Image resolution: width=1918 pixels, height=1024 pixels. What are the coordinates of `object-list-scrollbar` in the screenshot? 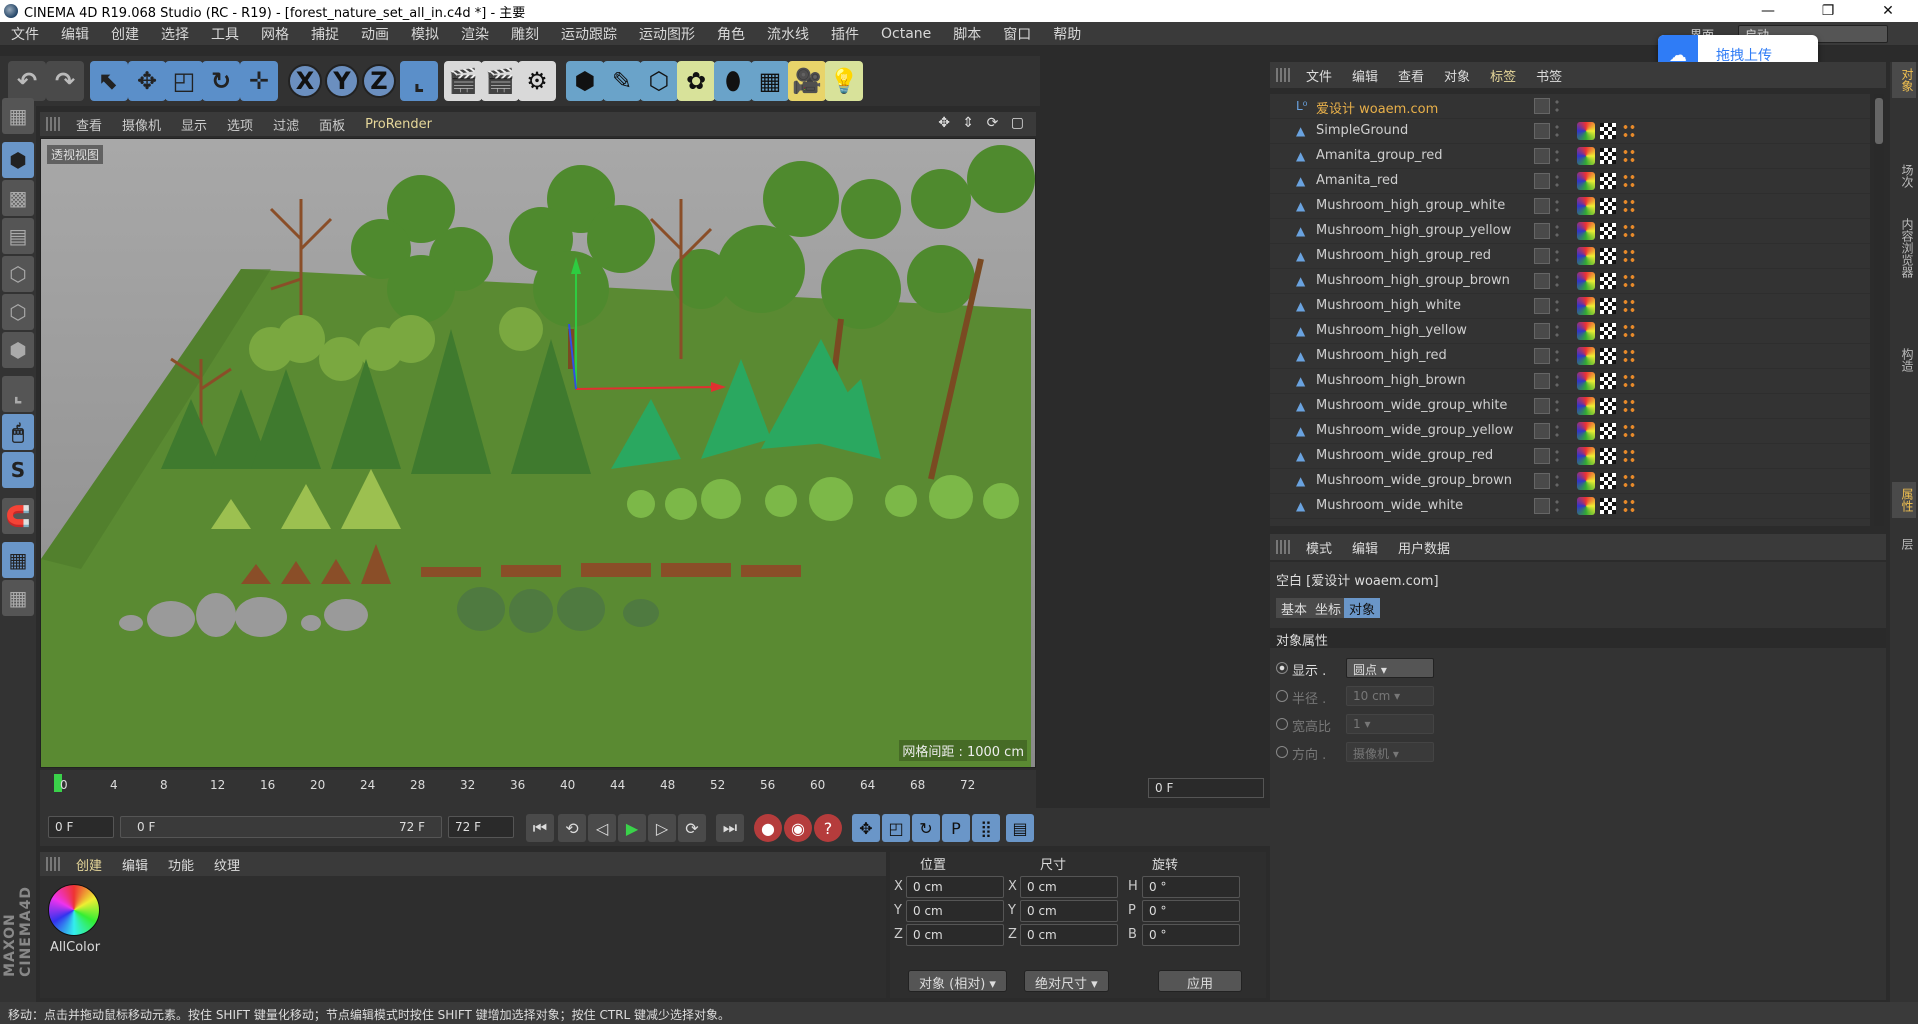 It's located at (1879, 310).